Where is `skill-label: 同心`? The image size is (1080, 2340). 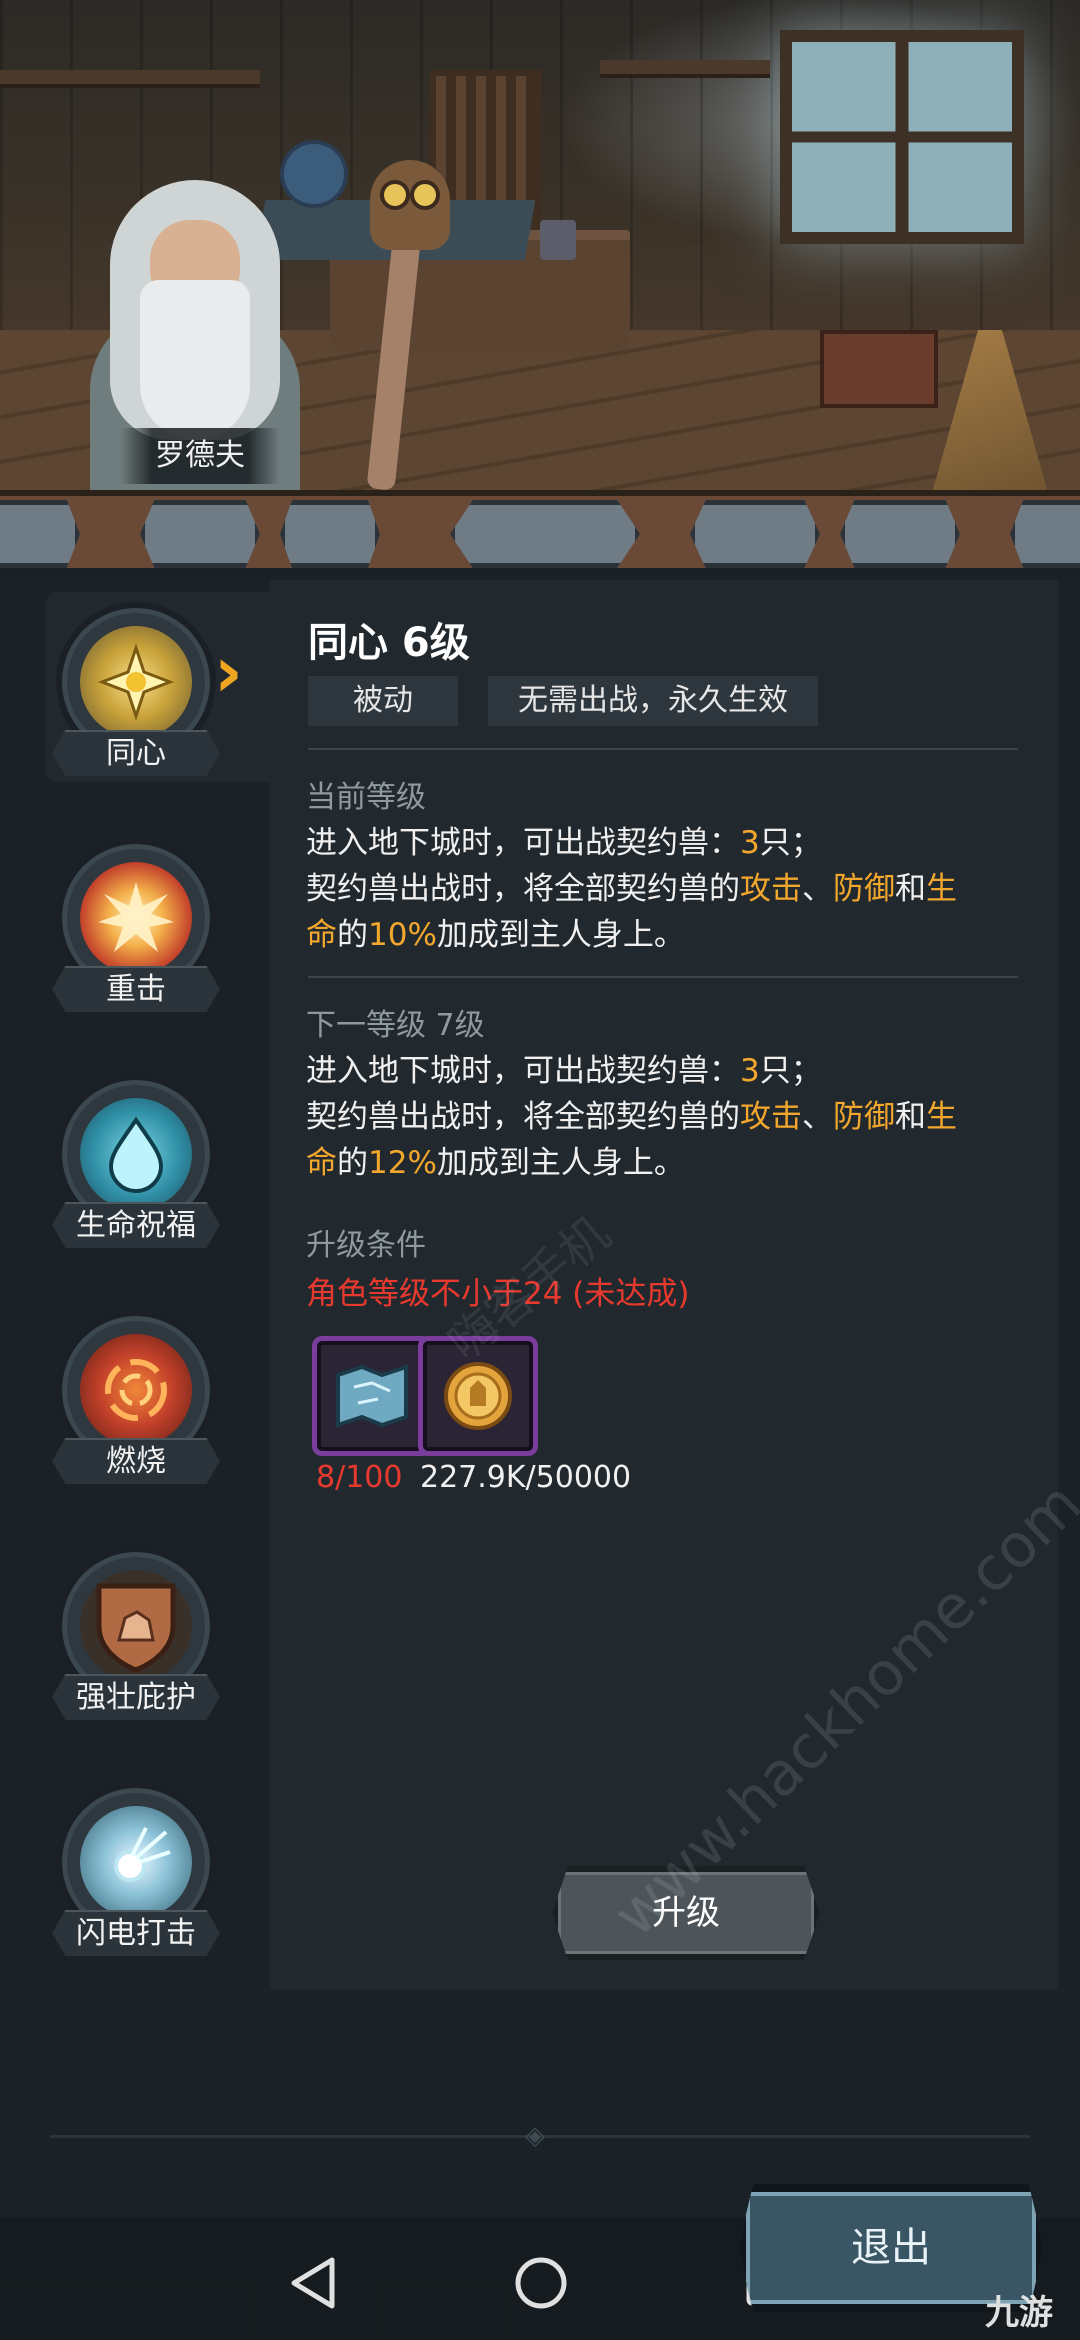 skill-label: 同心 is located at coordinates (136, 753).